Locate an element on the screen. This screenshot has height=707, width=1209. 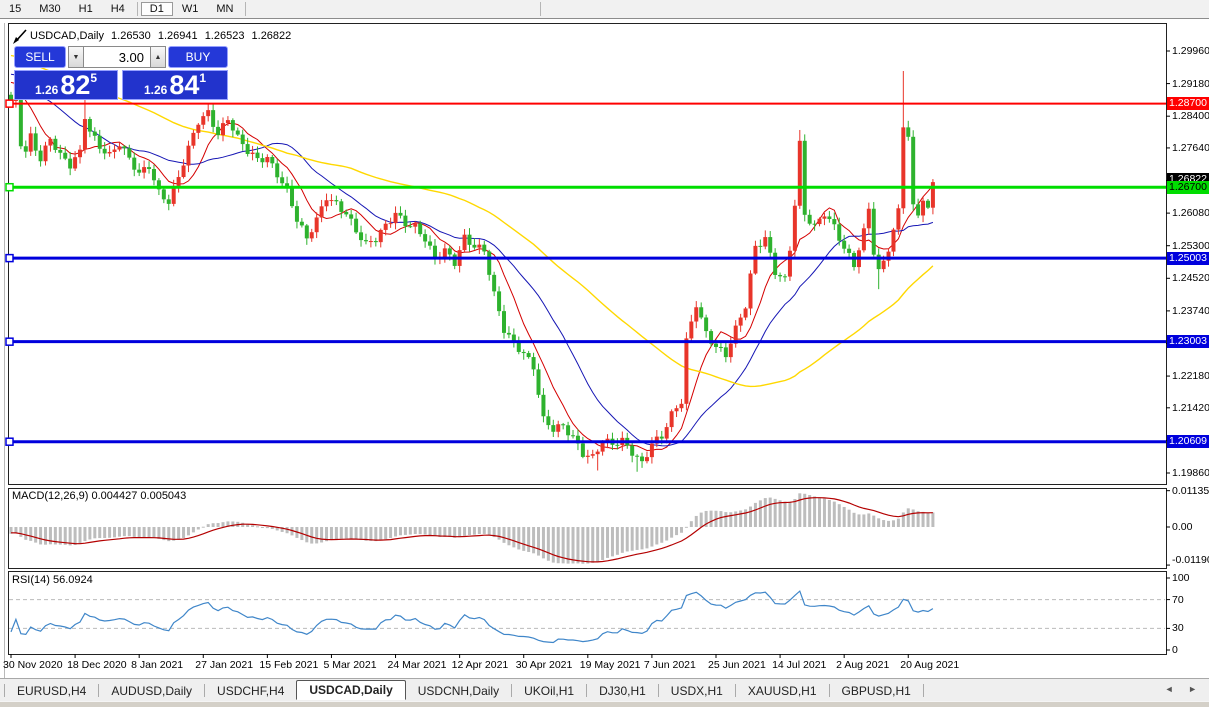
tab-audusd: AUDUSD,Daily is located at coordinates (151, 691).